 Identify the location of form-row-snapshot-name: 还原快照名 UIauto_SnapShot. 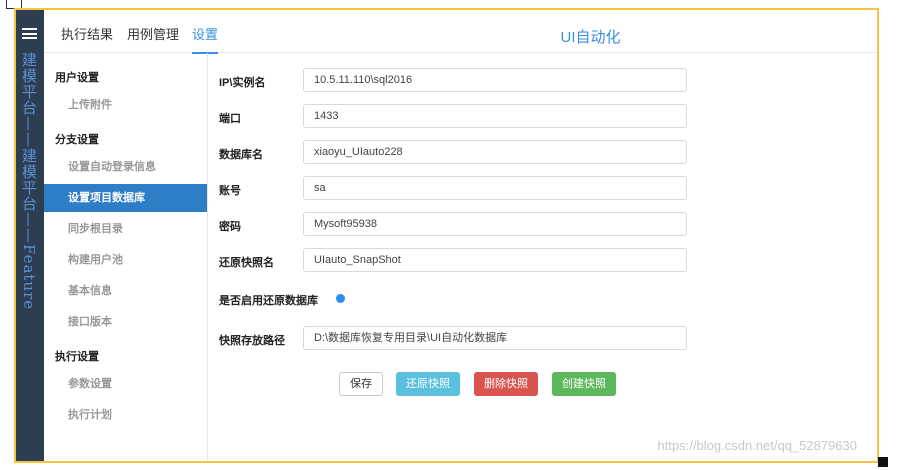
(456, 261).